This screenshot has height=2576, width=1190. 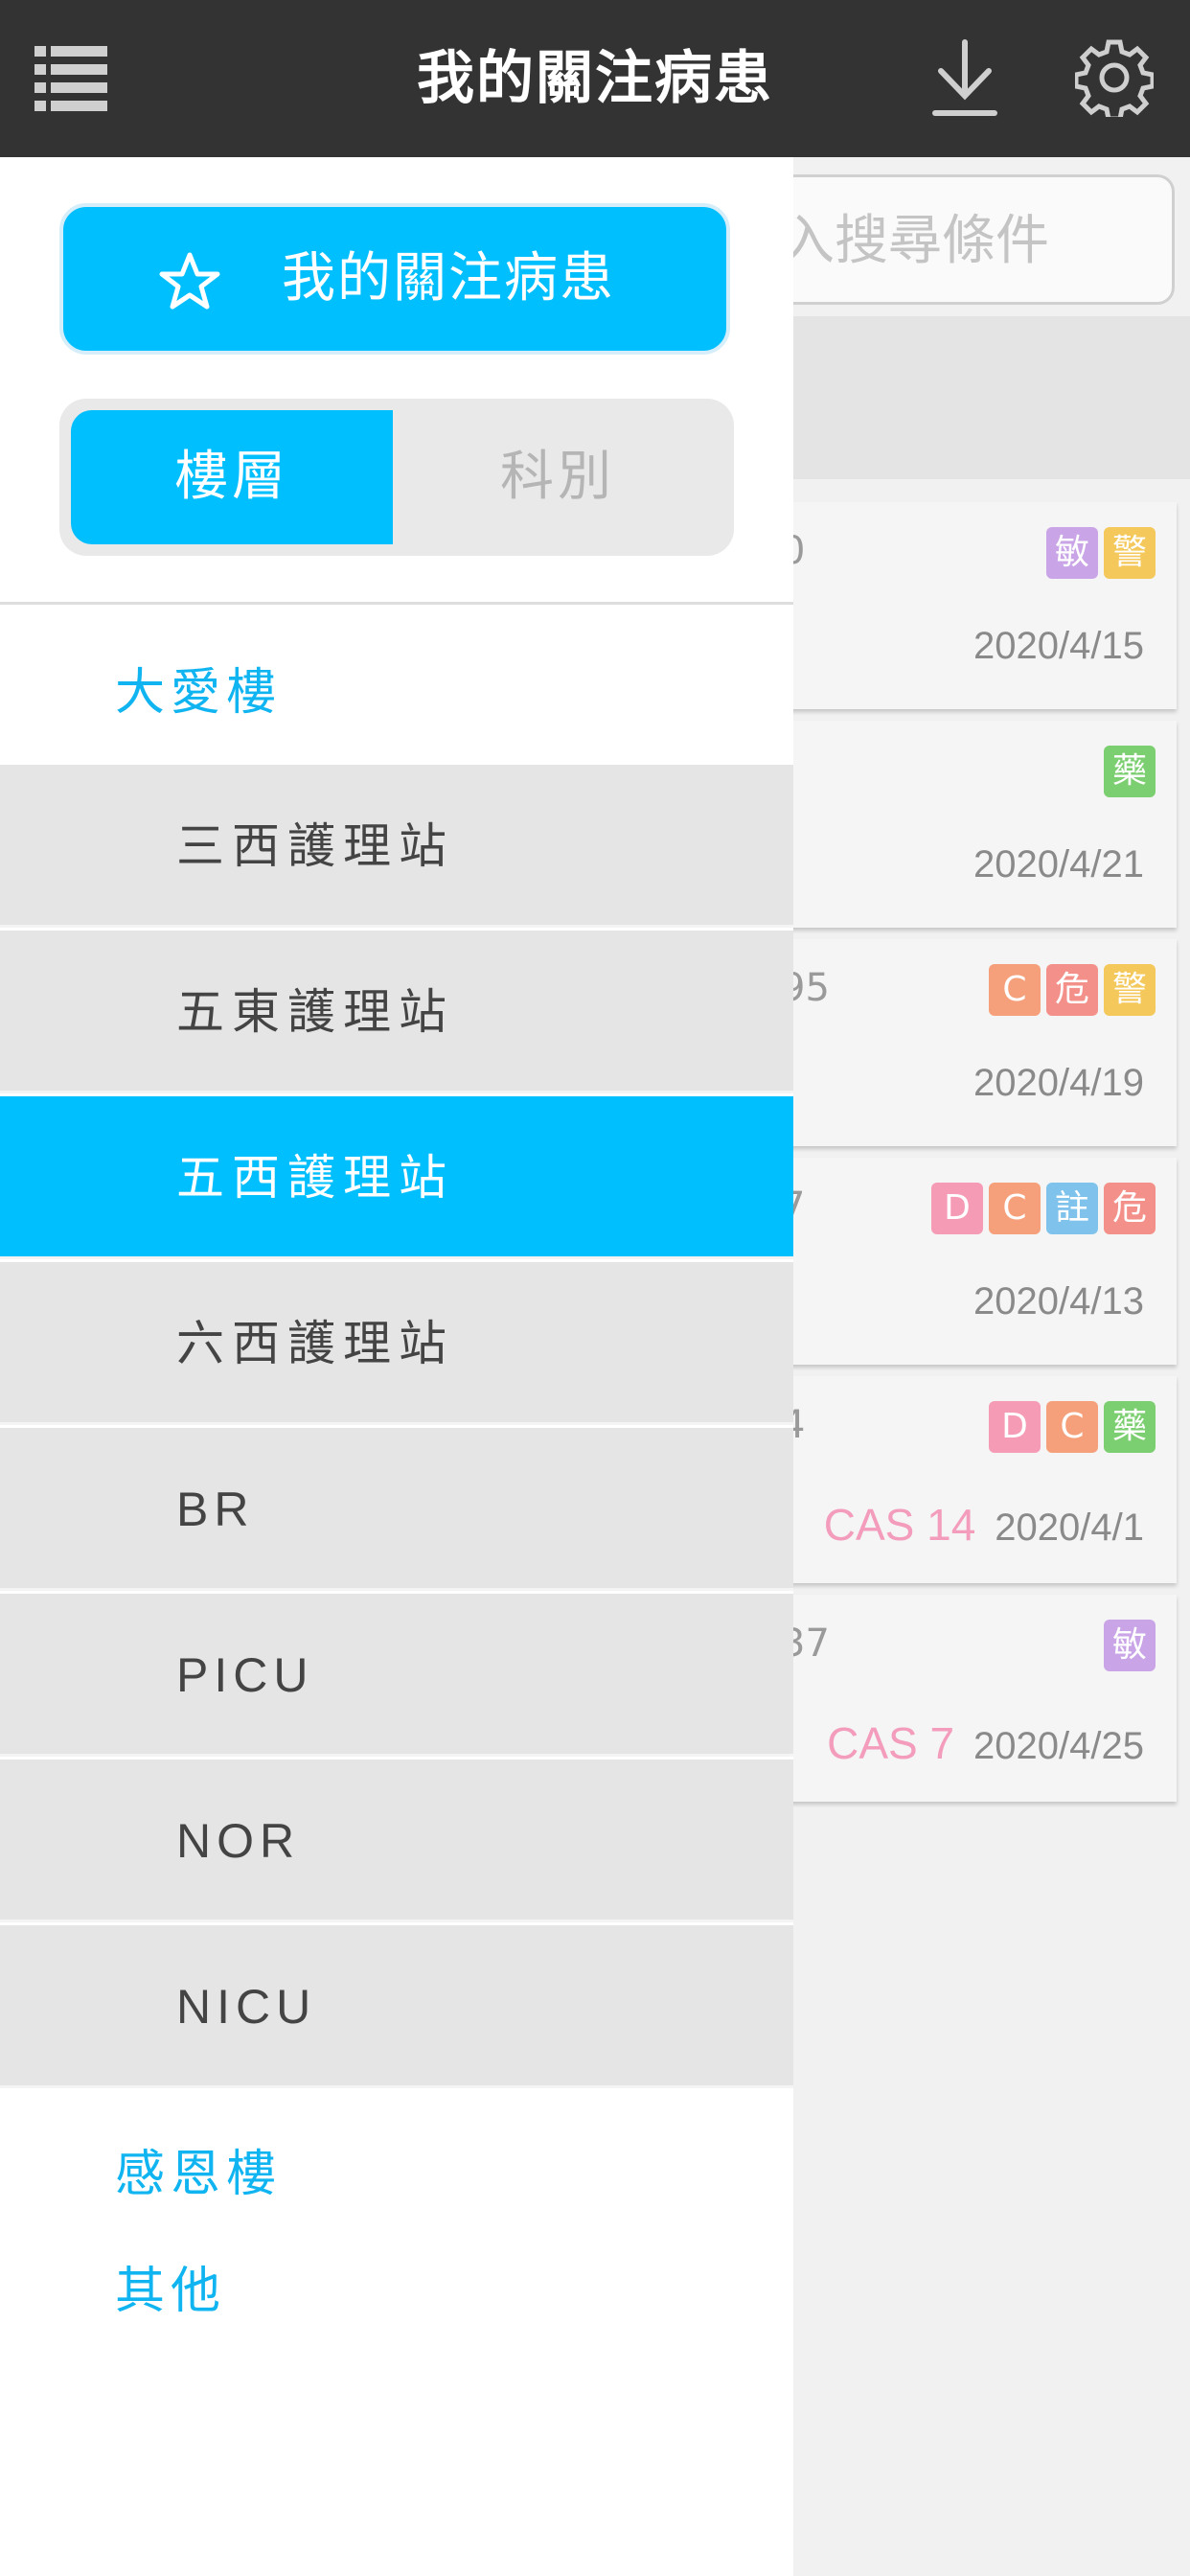 I want to click on cas-score: CAS 7, so click(x=891, y=1743).